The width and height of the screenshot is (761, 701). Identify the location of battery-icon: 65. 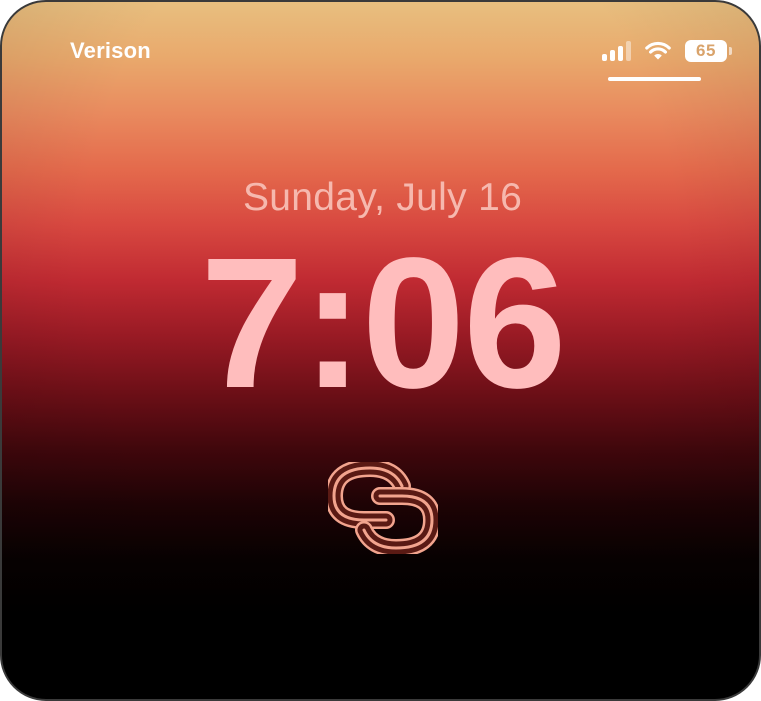
(708, 51).